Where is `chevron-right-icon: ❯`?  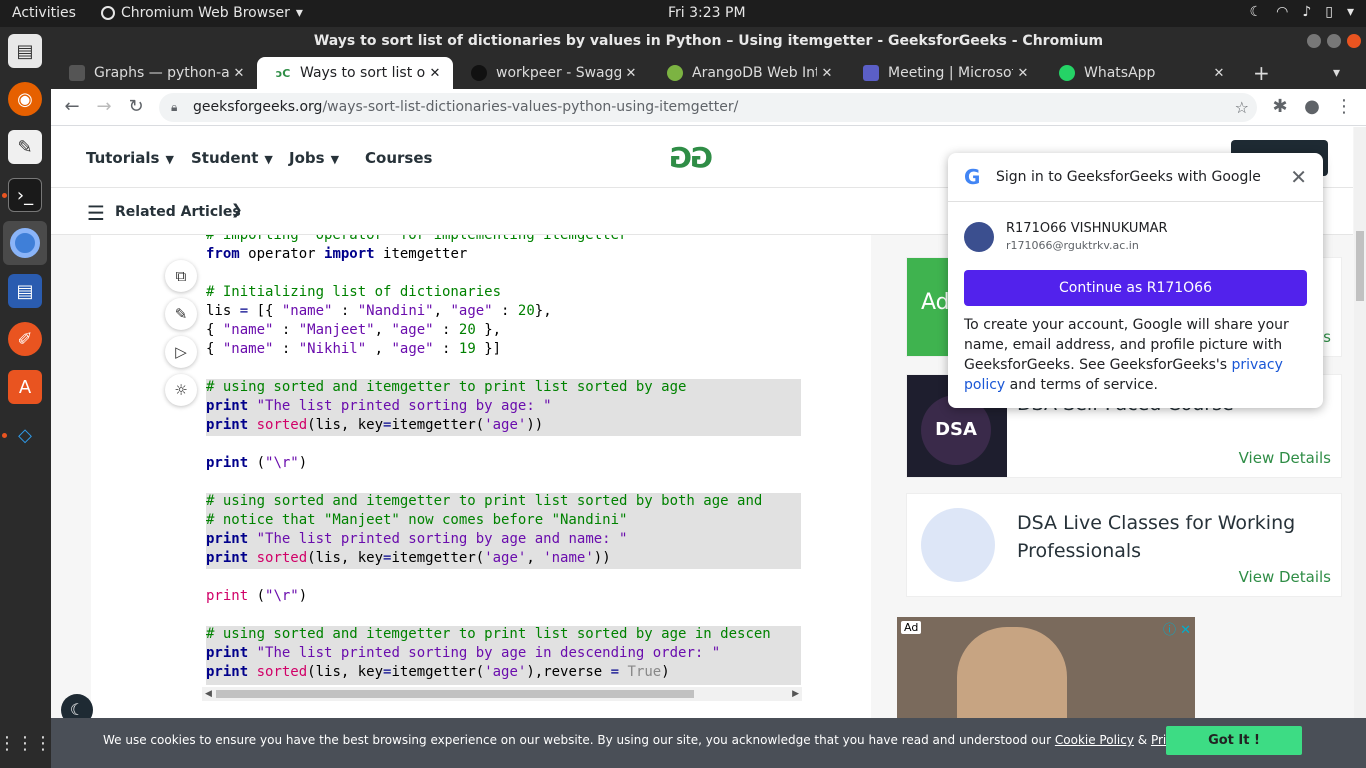
chevron-right-icon: ❯ is located at coordinates (237, 210).